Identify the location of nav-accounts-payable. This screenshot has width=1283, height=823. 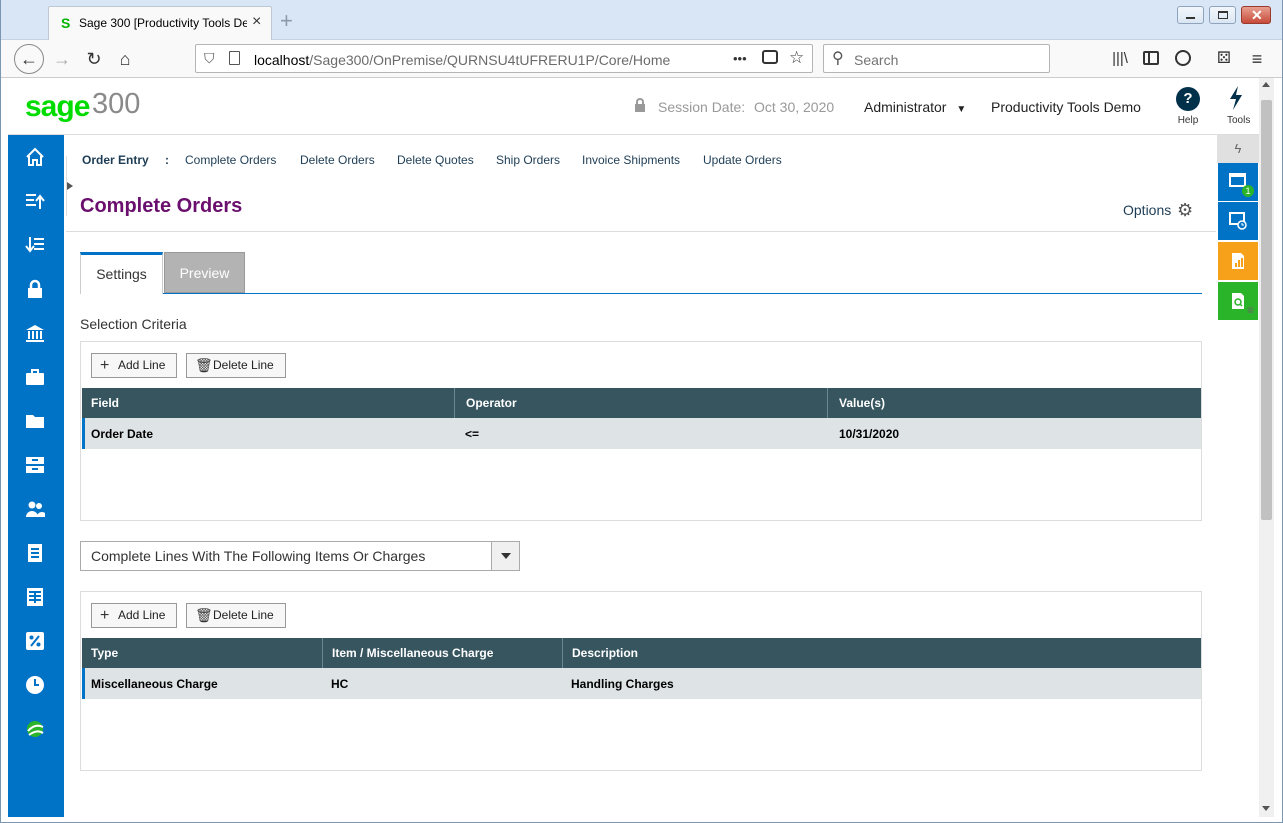
(36, 201).